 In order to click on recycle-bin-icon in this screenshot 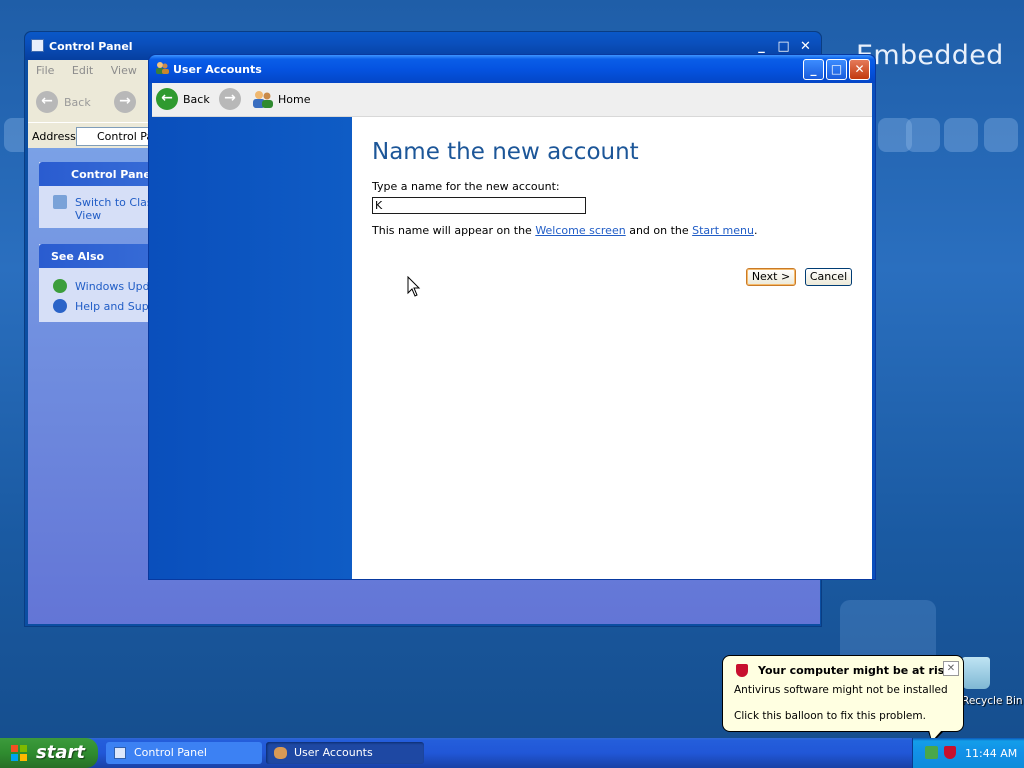, I will do `click(976, 673)`.